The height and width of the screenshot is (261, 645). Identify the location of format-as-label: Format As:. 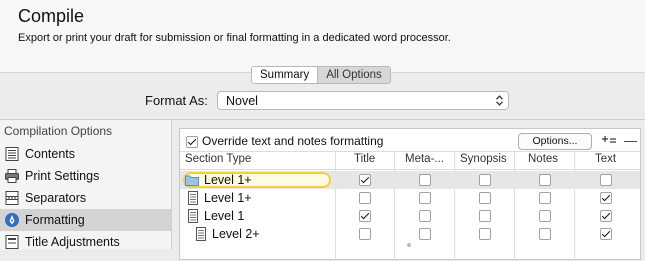
(176, 100).